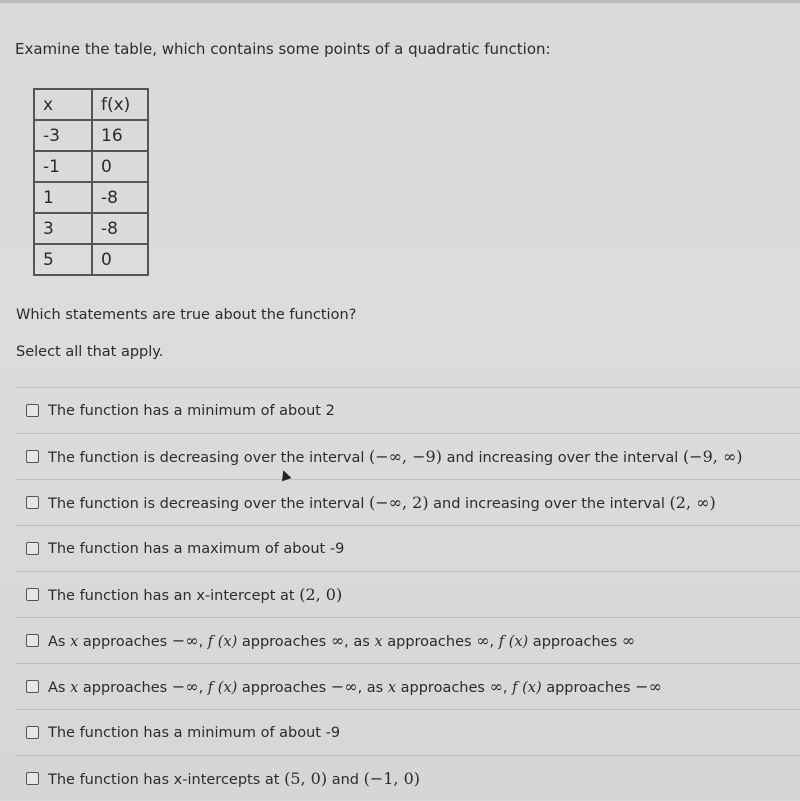 The image size is (800, 801). Describe the element at coordinates (63, 259) in the screenshot. I see `table-cell-x: 5` at that location.